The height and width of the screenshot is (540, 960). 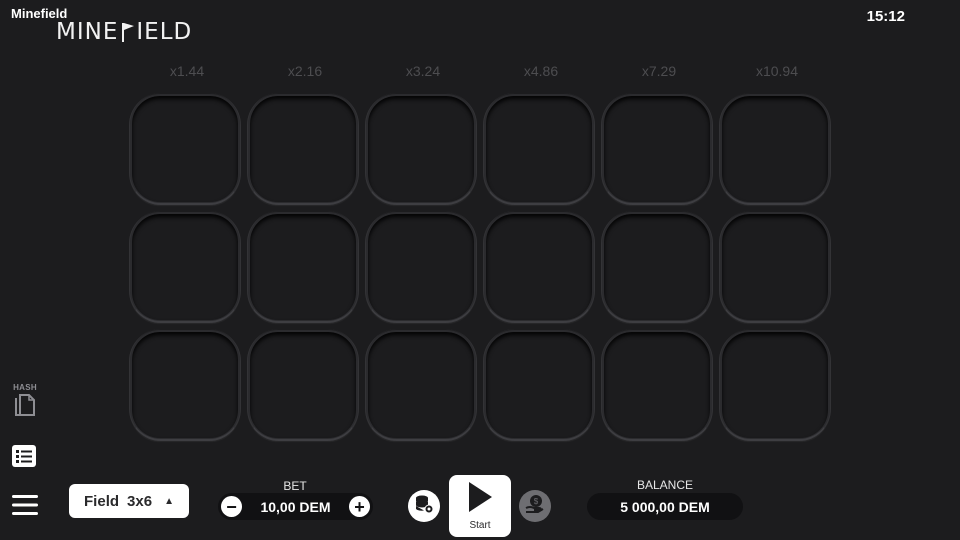 I want to click on multiplier-label: x10.94, so click(x=777, y=71).